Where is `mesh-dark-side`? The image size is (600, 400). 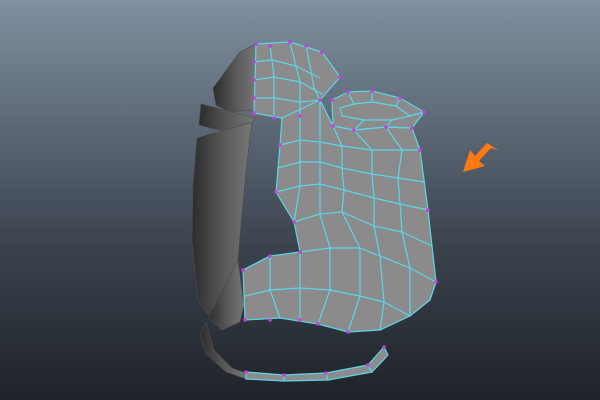
mesh-dark-side is located at coordinates (224, 211).